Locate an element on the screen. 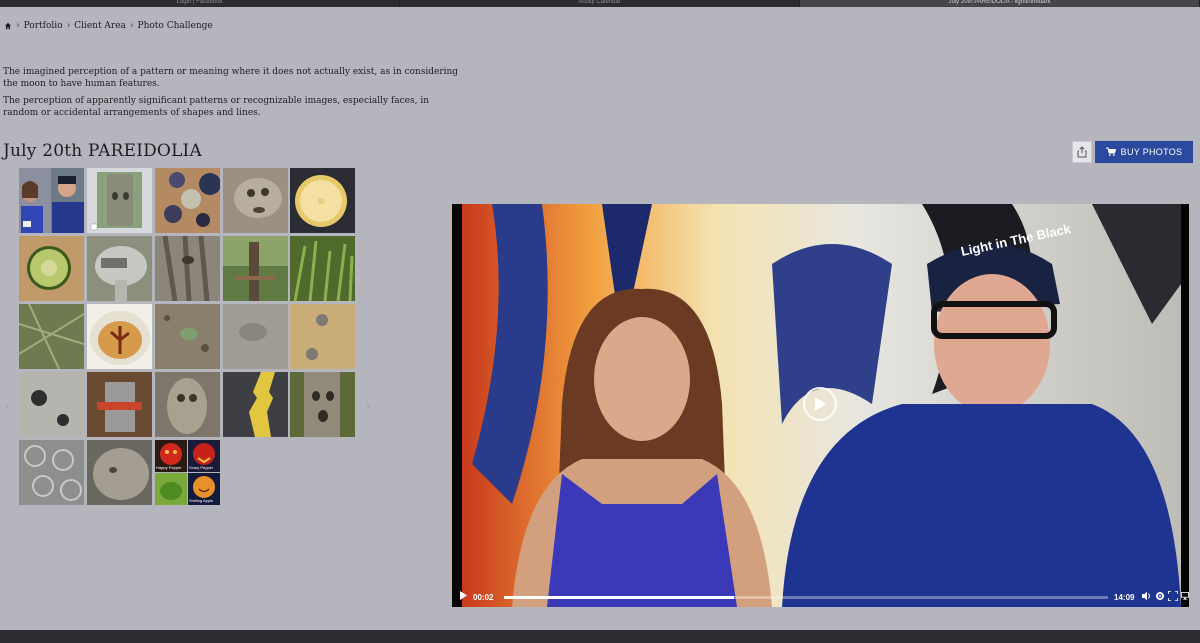 This screenshot has width=1200, height=643. settings-icon is located at coordinates (1160, 597).